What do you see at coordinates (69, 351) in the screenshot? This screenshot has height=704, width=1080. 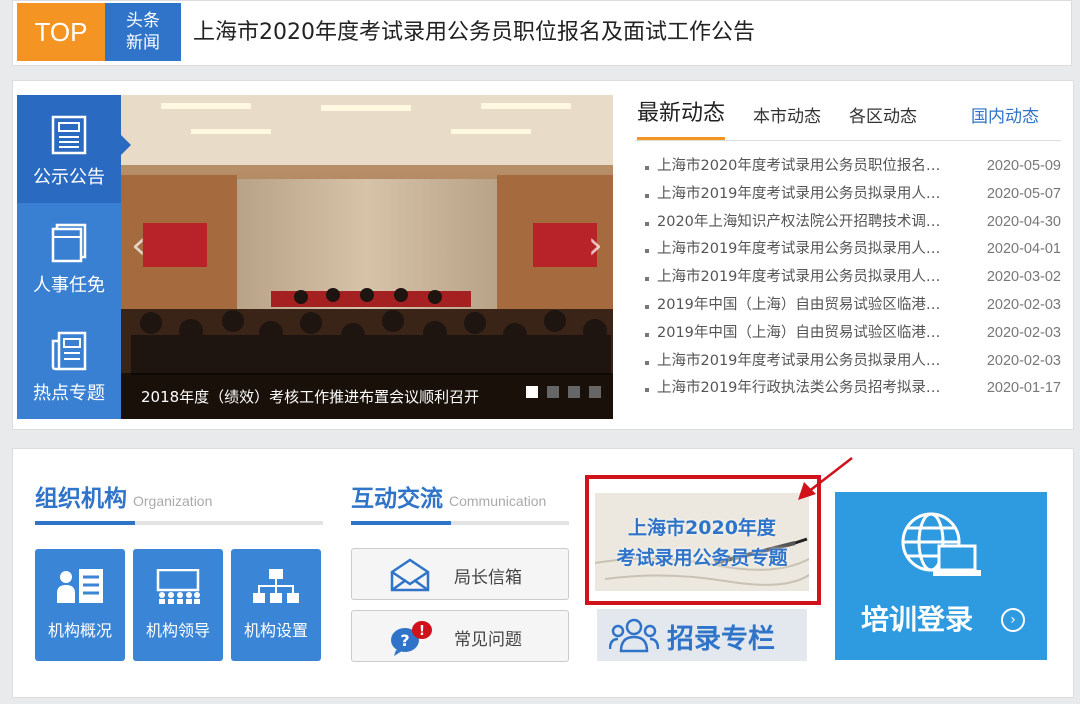 I see `newspaper-icon` at bounding box center [69, 351].